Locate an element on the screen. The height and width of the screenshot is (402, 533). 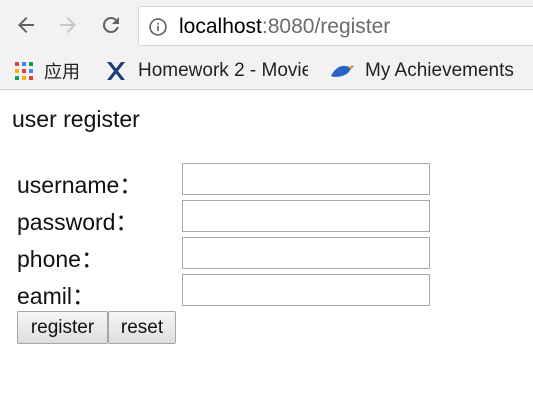
arrow-left-icon is located at coordinates (26, 25).